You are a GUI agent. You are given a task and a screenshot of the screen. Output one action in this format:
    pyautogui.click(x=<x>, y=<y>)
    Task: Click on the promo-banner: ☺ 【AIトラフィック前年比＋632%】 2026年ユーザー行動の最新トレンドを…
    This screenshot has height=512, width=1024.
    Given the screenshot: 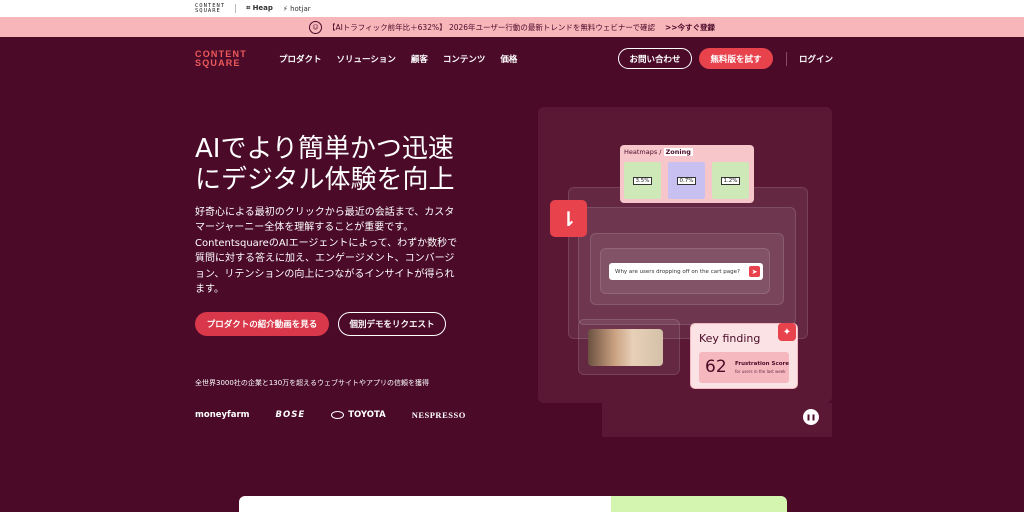 What is the action you would take?
    pyautogui.click(x=512, y=27)
    